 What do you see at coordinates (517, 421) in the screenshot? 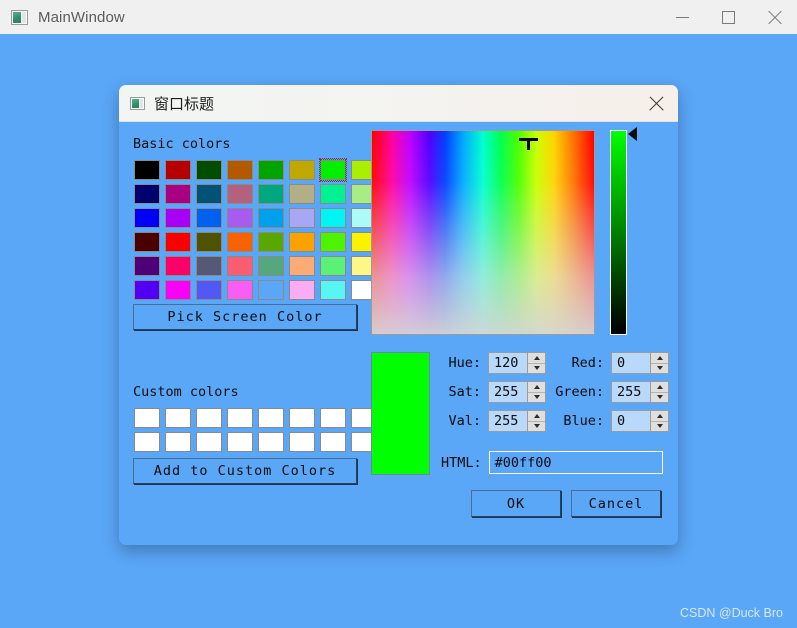
I see `val-spinbox: 255` at bounding box center [517, 421].